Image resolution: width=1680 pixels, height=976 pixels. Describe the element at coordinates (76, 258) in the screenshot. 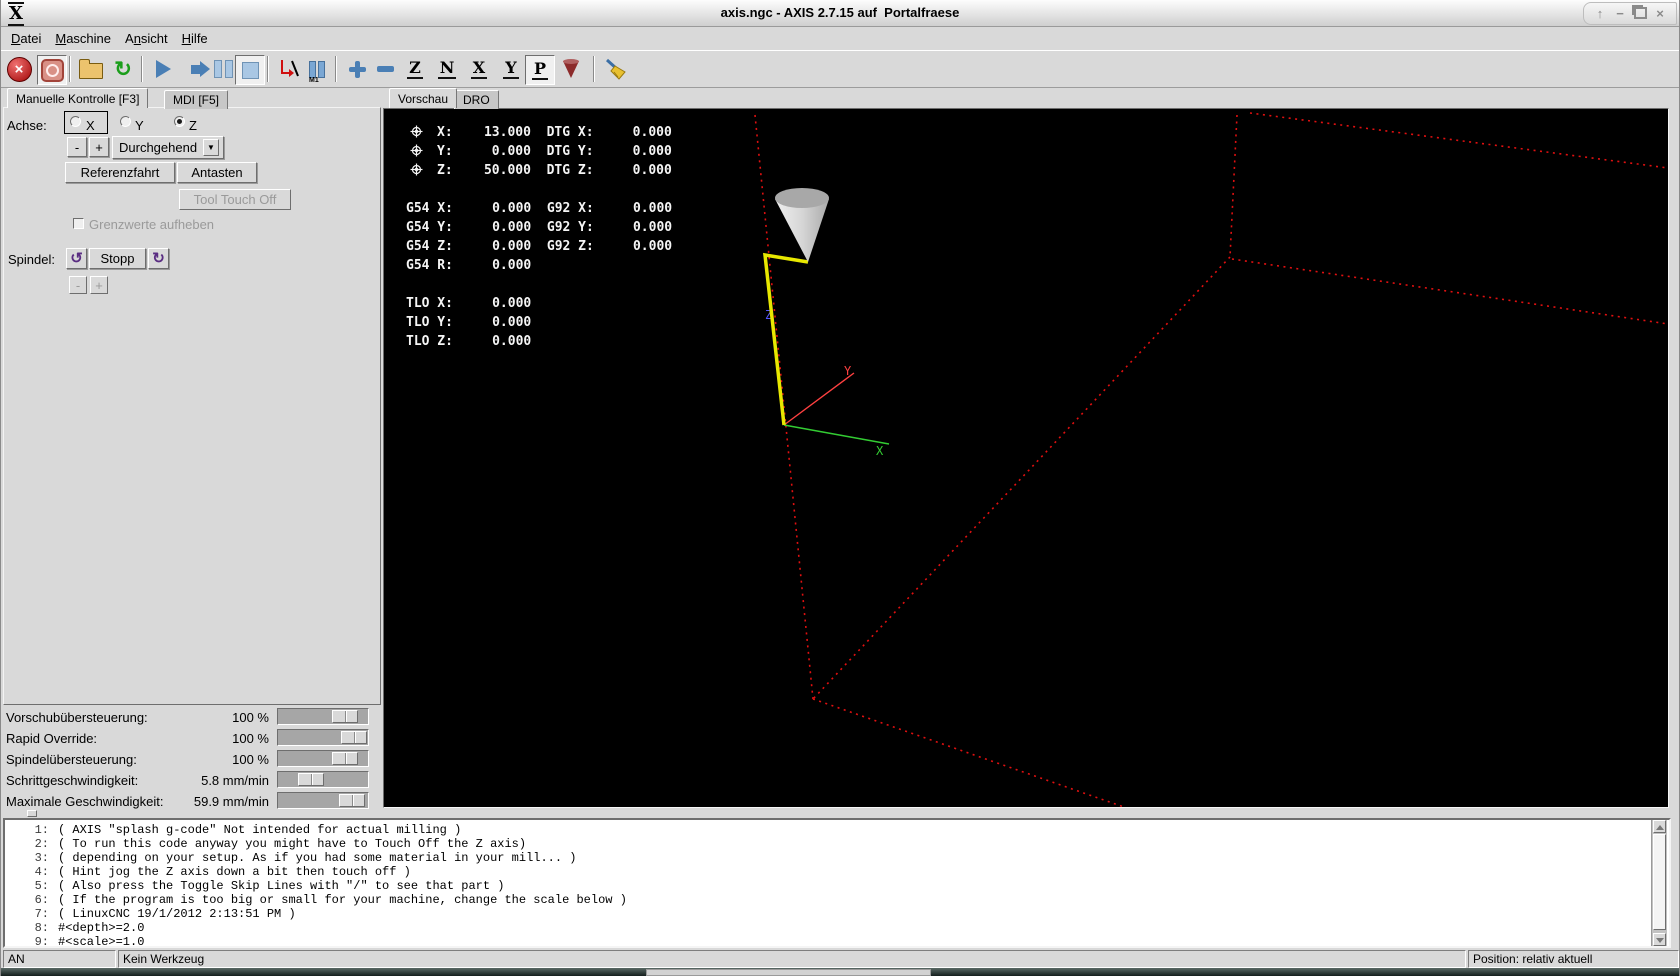

I see `spindle-ccw-button: ↺` at that location.